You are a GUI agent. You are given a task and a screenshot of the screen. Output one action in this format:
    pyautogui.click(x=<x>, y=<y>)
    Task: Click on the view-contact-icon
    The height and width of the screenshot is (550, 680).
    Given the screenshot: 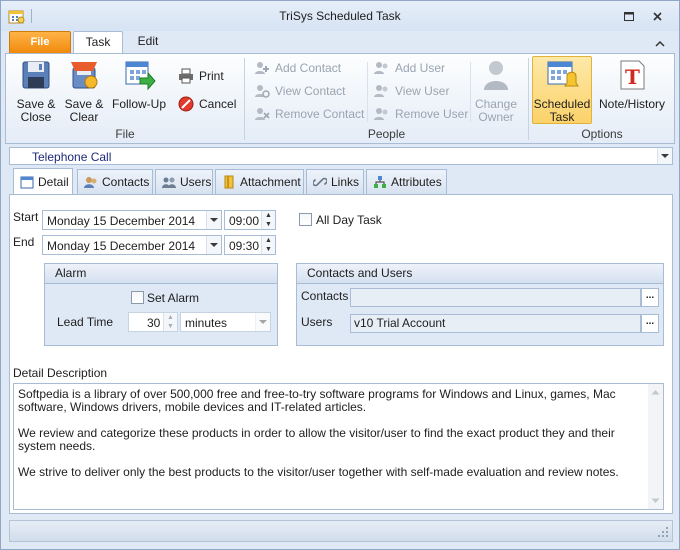 What is the action you would take?
    pyautogui.click(x=262, y=91)
    